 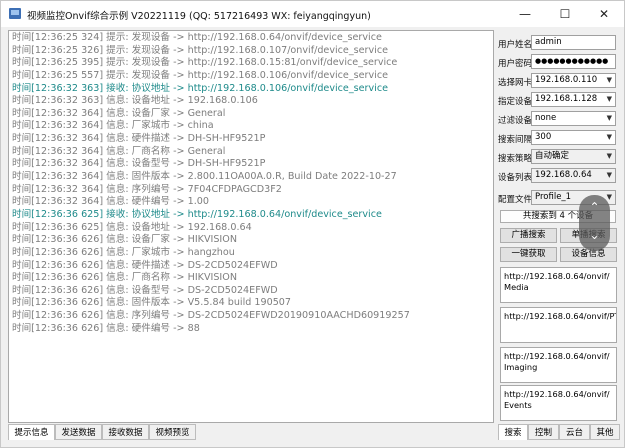 I want to click on tab-ptz: 云台, so click(x=574, y=432).